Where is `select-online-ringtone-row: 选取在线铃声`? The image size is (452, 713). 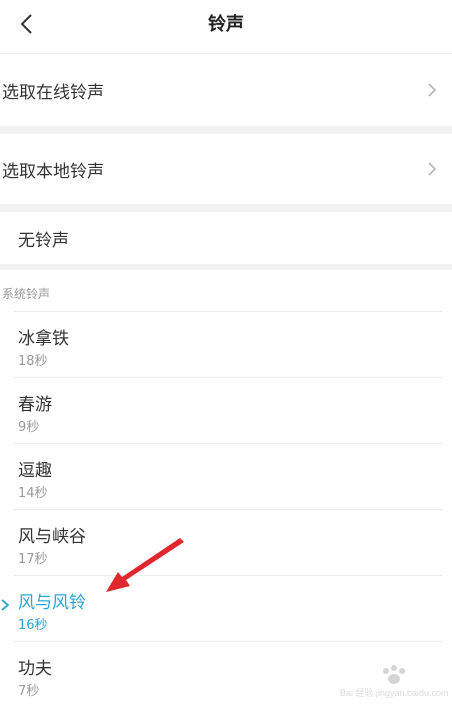
select-online-ringtone-row: 选取在线铃声 is located at coordinates (226, 90).